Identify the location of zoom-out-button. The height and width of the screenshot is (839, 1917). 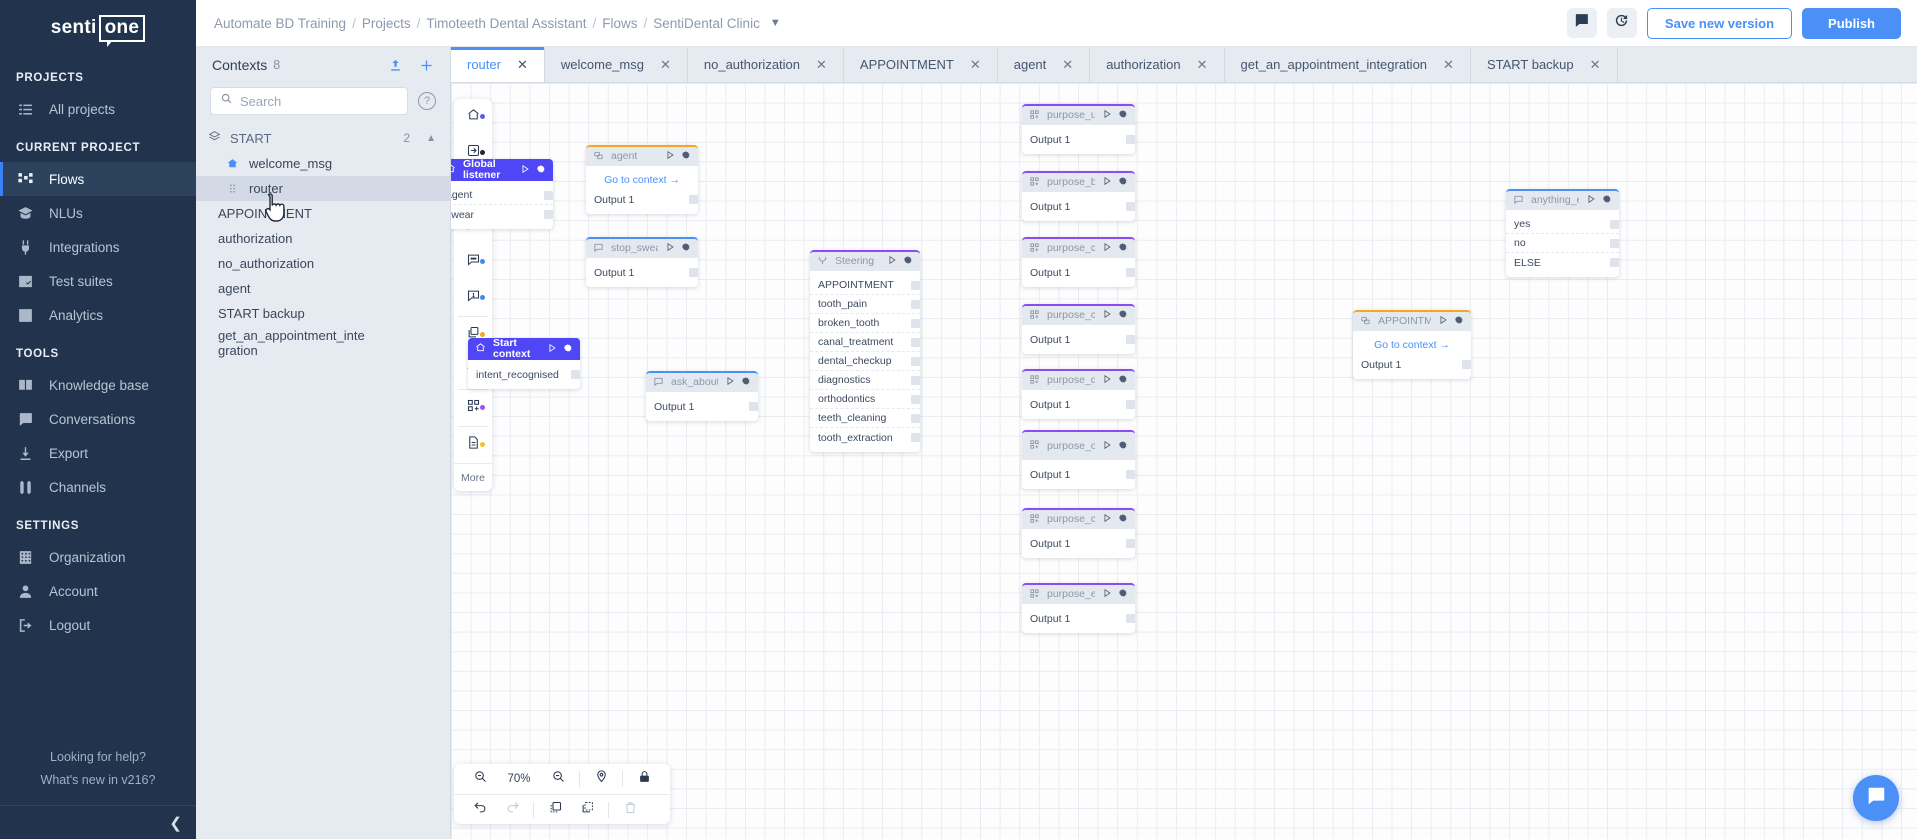
(480, 779).